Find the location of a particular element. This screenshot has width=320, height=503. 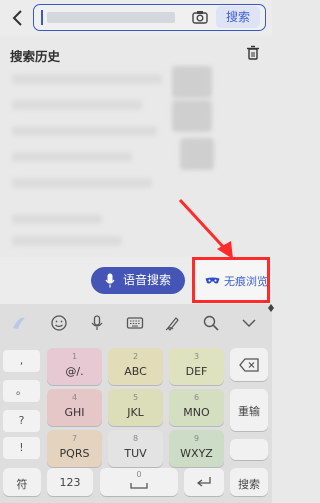

backspace-icon is located at coordinates (249, 365).